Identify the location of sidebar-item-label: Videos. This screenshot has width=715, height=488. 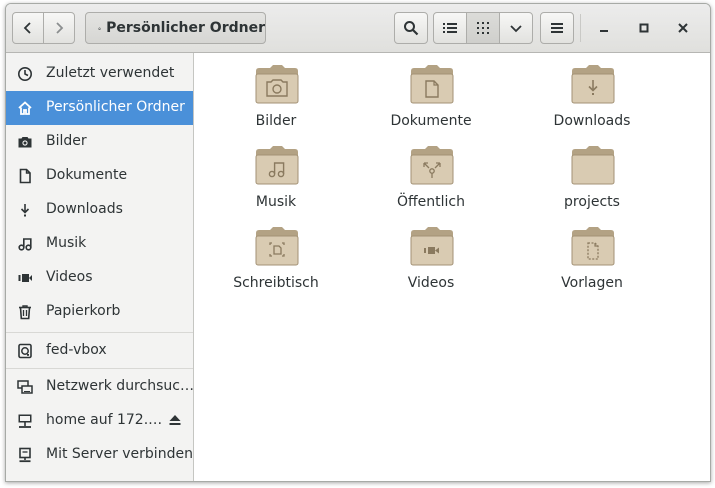
(69, 277).